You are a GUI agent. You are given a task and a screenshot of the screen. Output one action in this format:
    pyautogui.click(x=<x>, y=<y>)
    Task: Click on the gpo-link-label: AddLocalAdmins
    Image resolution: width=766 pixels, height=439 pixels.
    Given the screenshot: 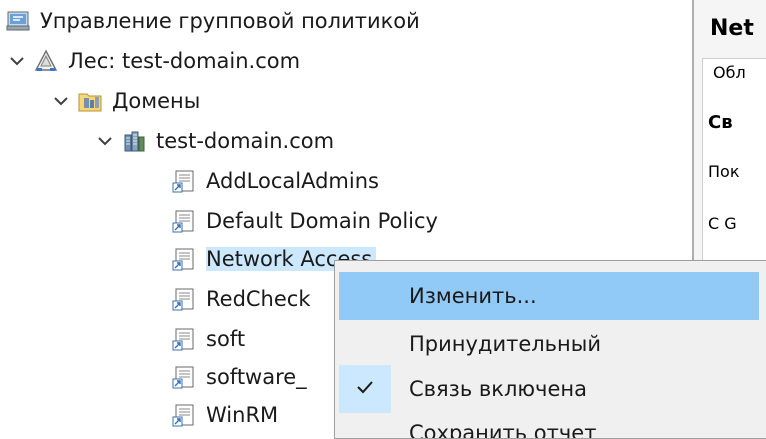 What is the action you would take?
    pyautogui.click(x=292, y=181)
    